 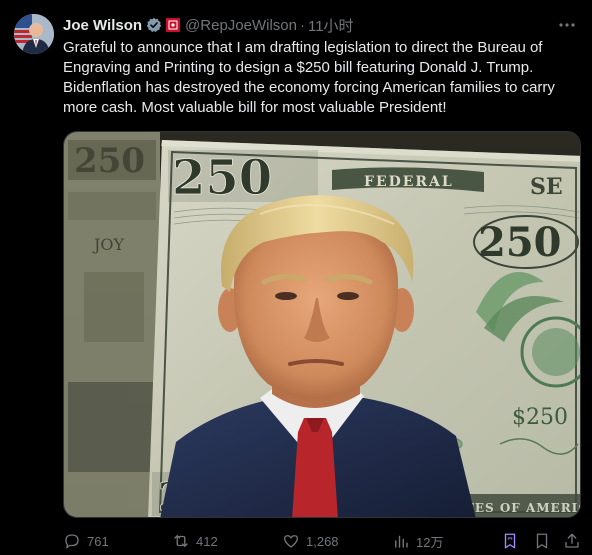 I want to click on share-button, so click(x=572, y=541).